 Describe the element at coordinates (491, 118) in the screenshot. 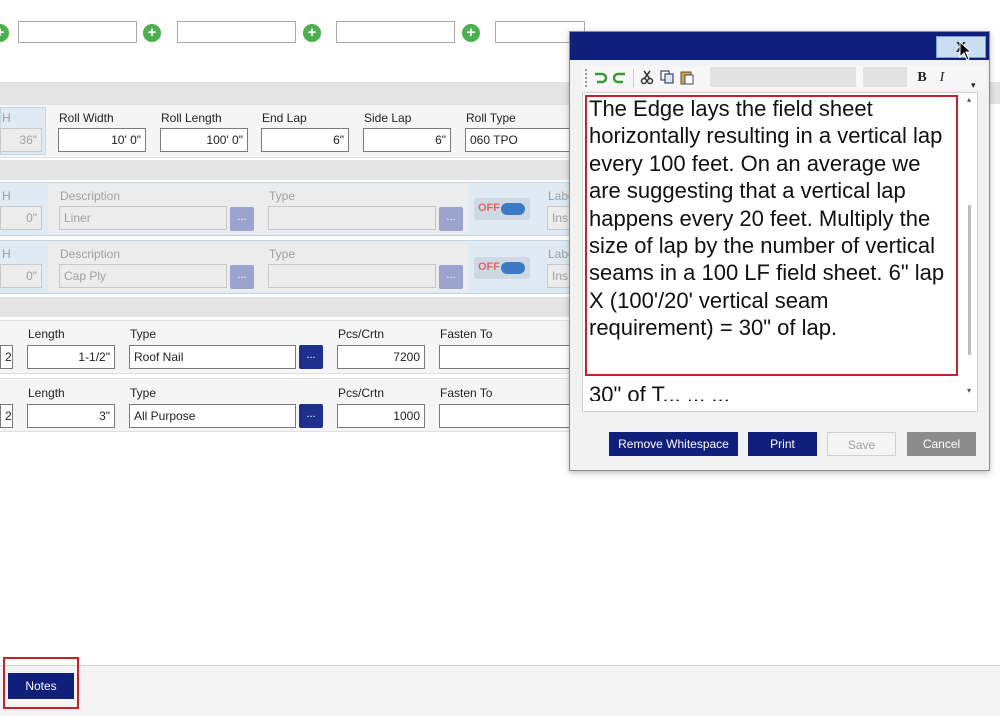

I see `roll-type-label: Roll Type` at that location.